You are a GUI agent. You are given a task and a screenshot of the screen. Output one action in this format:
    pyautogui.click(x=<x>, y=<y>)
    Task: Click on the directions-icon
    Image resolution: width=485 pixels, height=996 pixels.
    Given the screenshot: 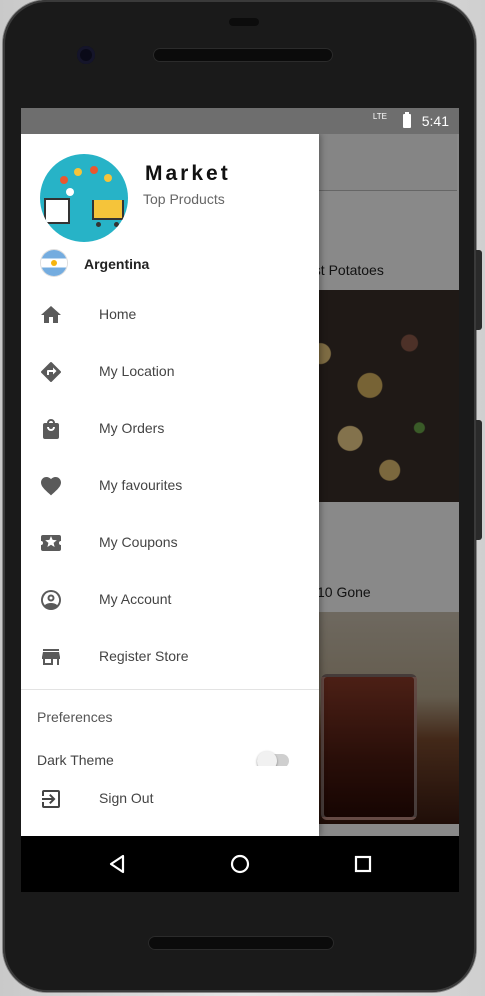 What is the action you would take?
    pyautogui.click(x=51, y=372)
    